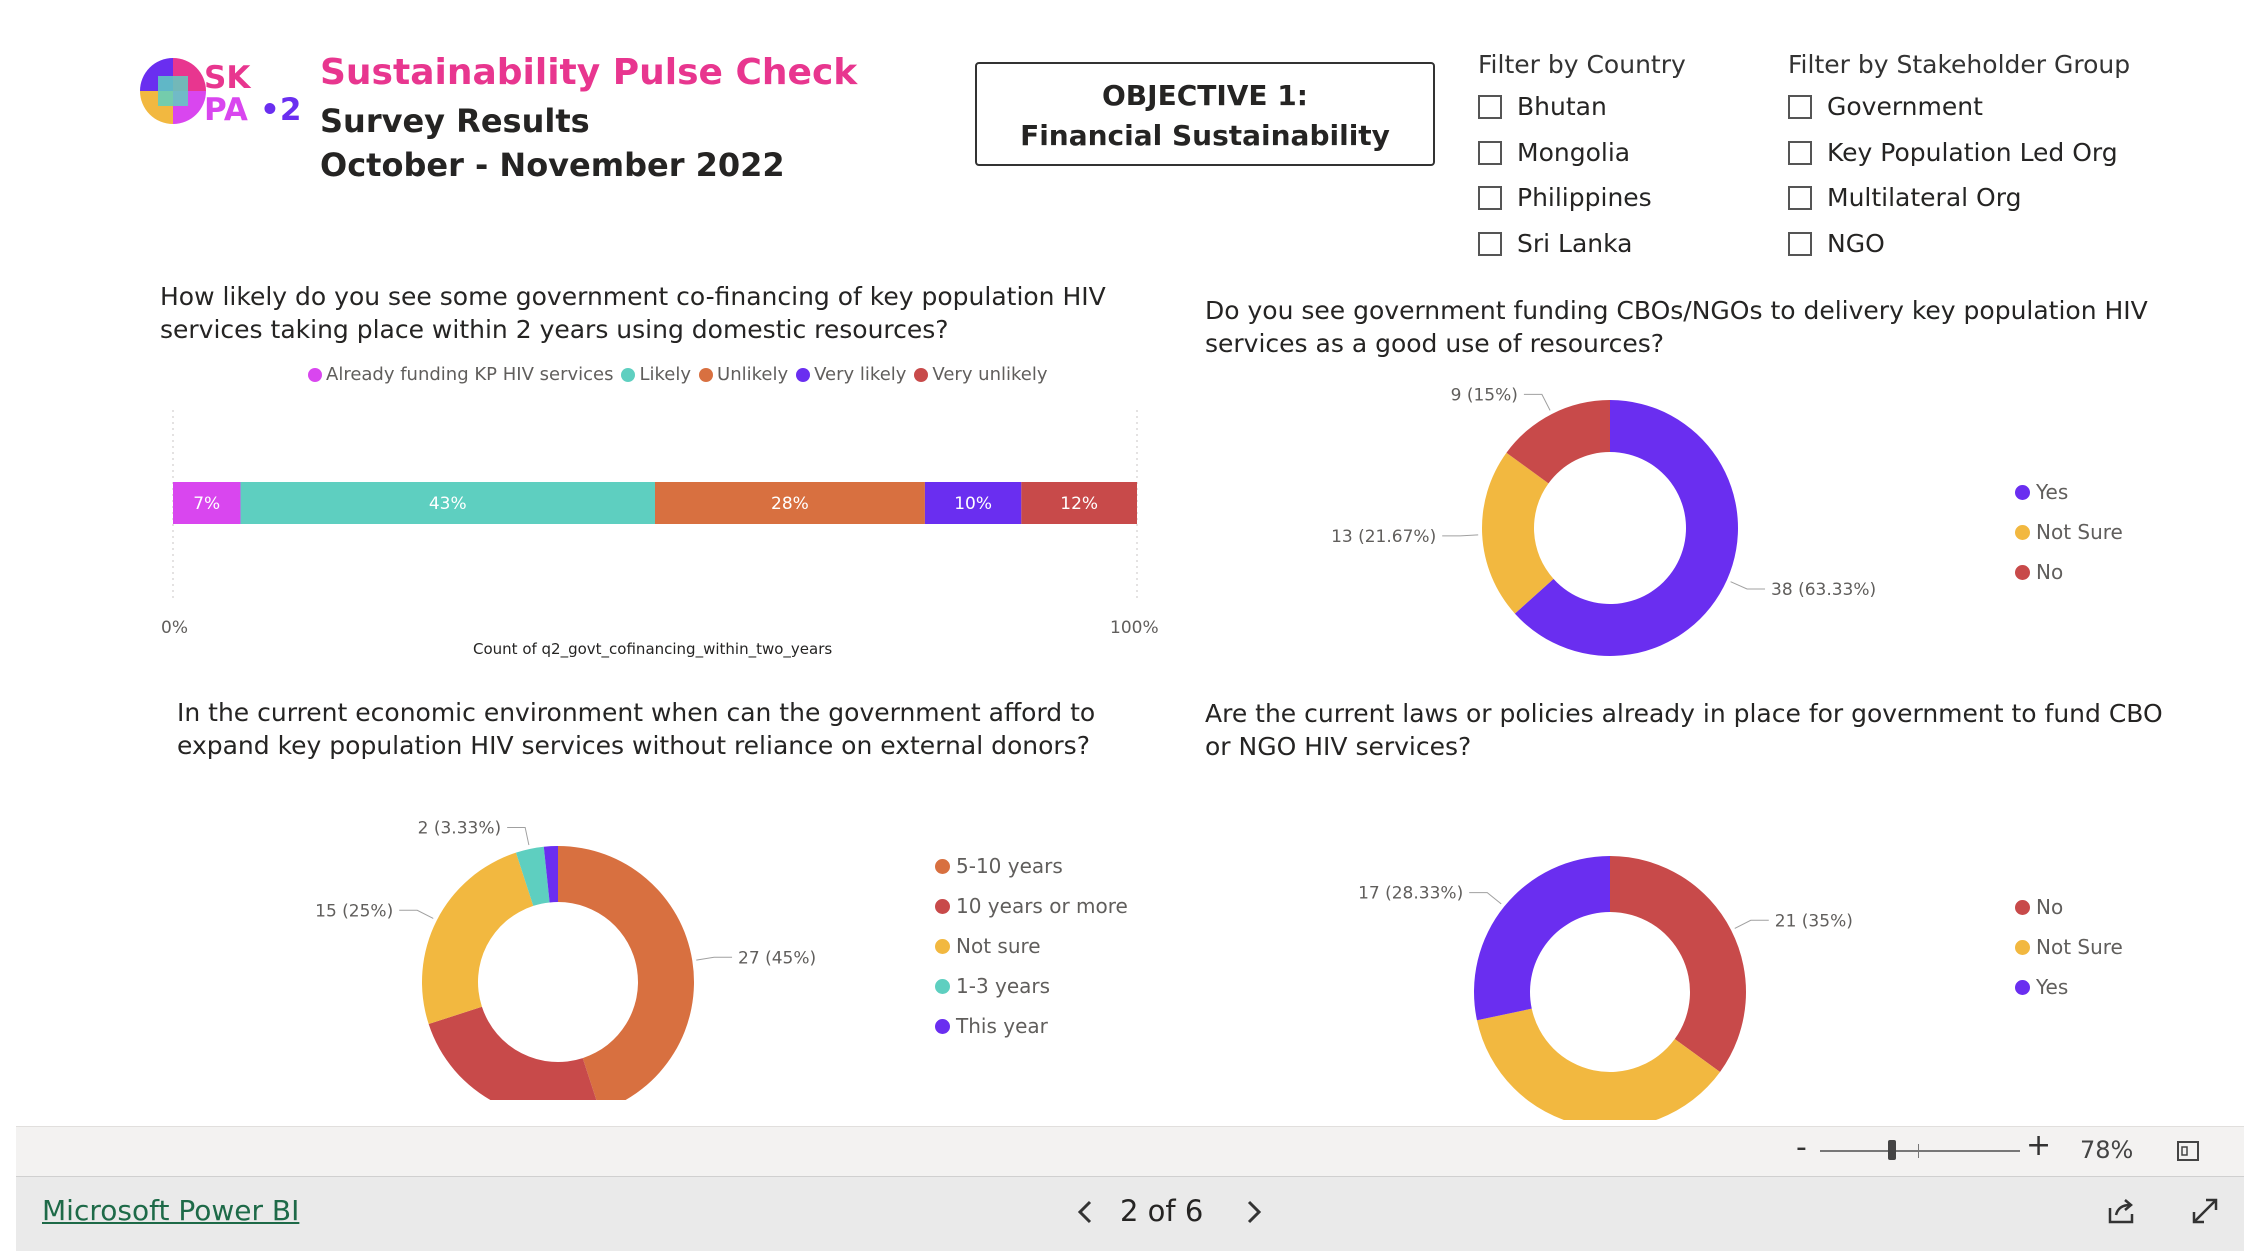  What do you see at coordinates (1205, 95) in the screenshot?
I see `objective-line1: OBJECTIVE 1:` at bounding box center [1205, 95].